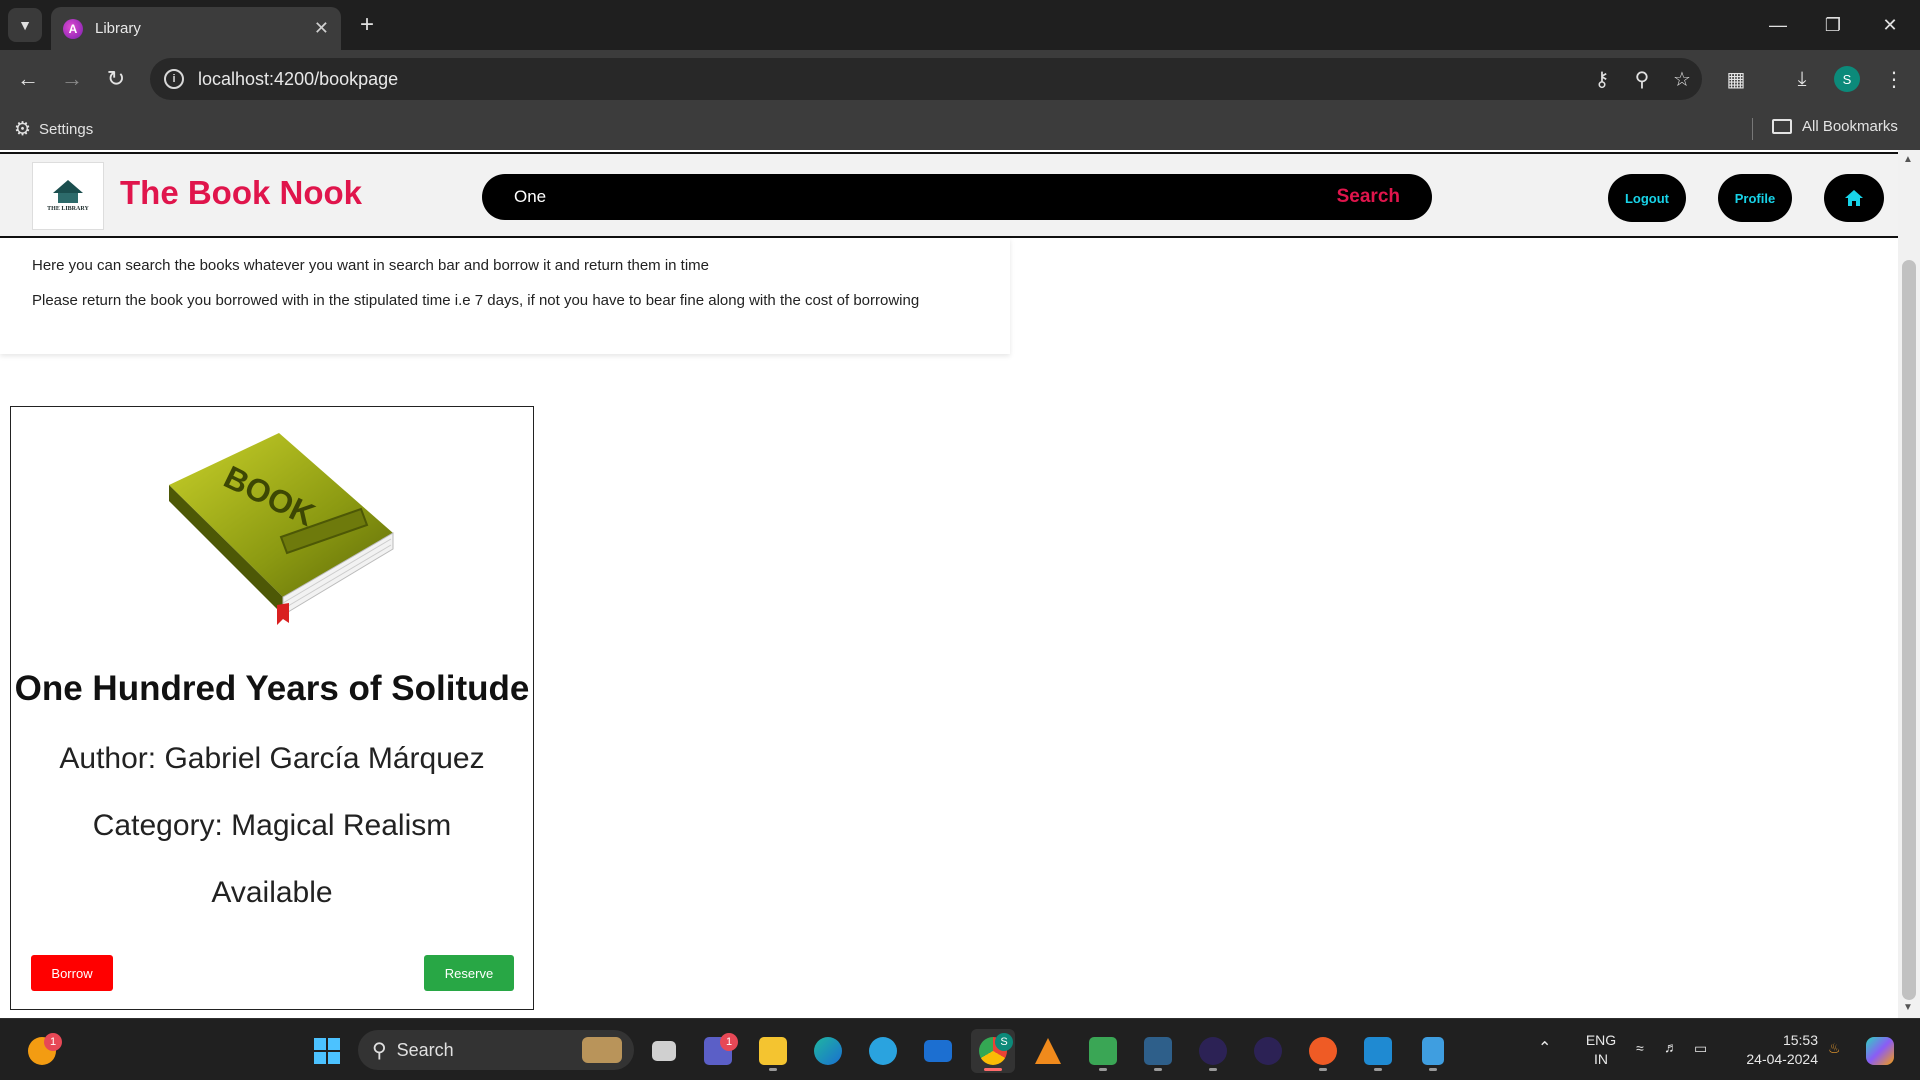 The image size is (1920, 1080). I want to click on chevron-down-icon: ▼, so click(25, 25).